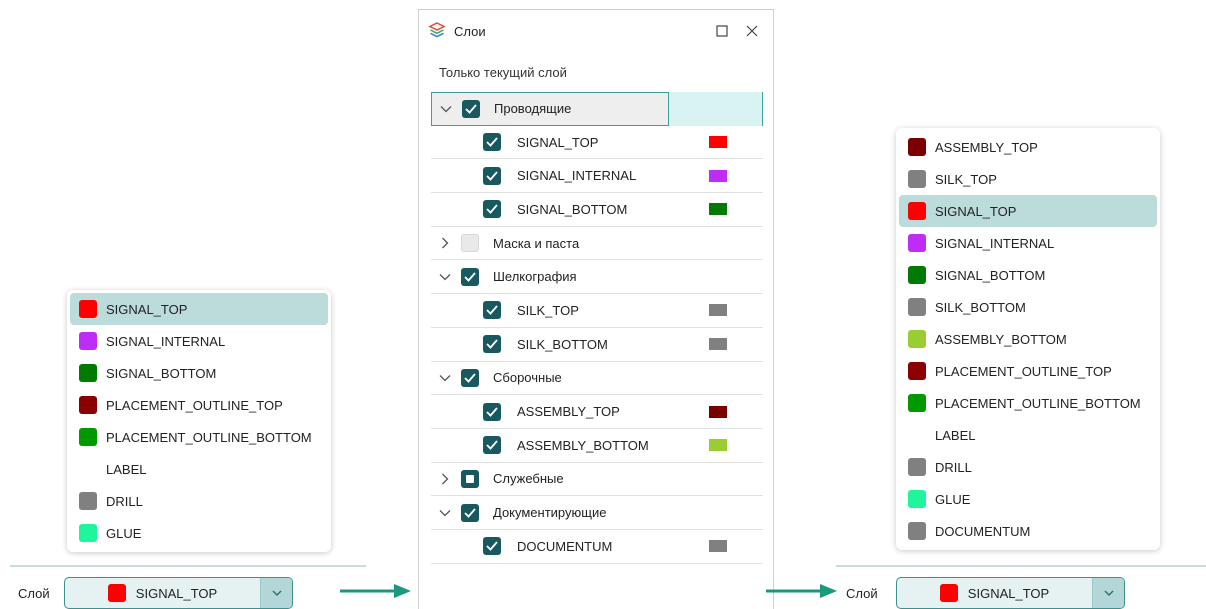 The height and width of the screenshot is (609, 1206). I want to click on layer-row: SIGNAL_INTERNAL, so click(597, 176).